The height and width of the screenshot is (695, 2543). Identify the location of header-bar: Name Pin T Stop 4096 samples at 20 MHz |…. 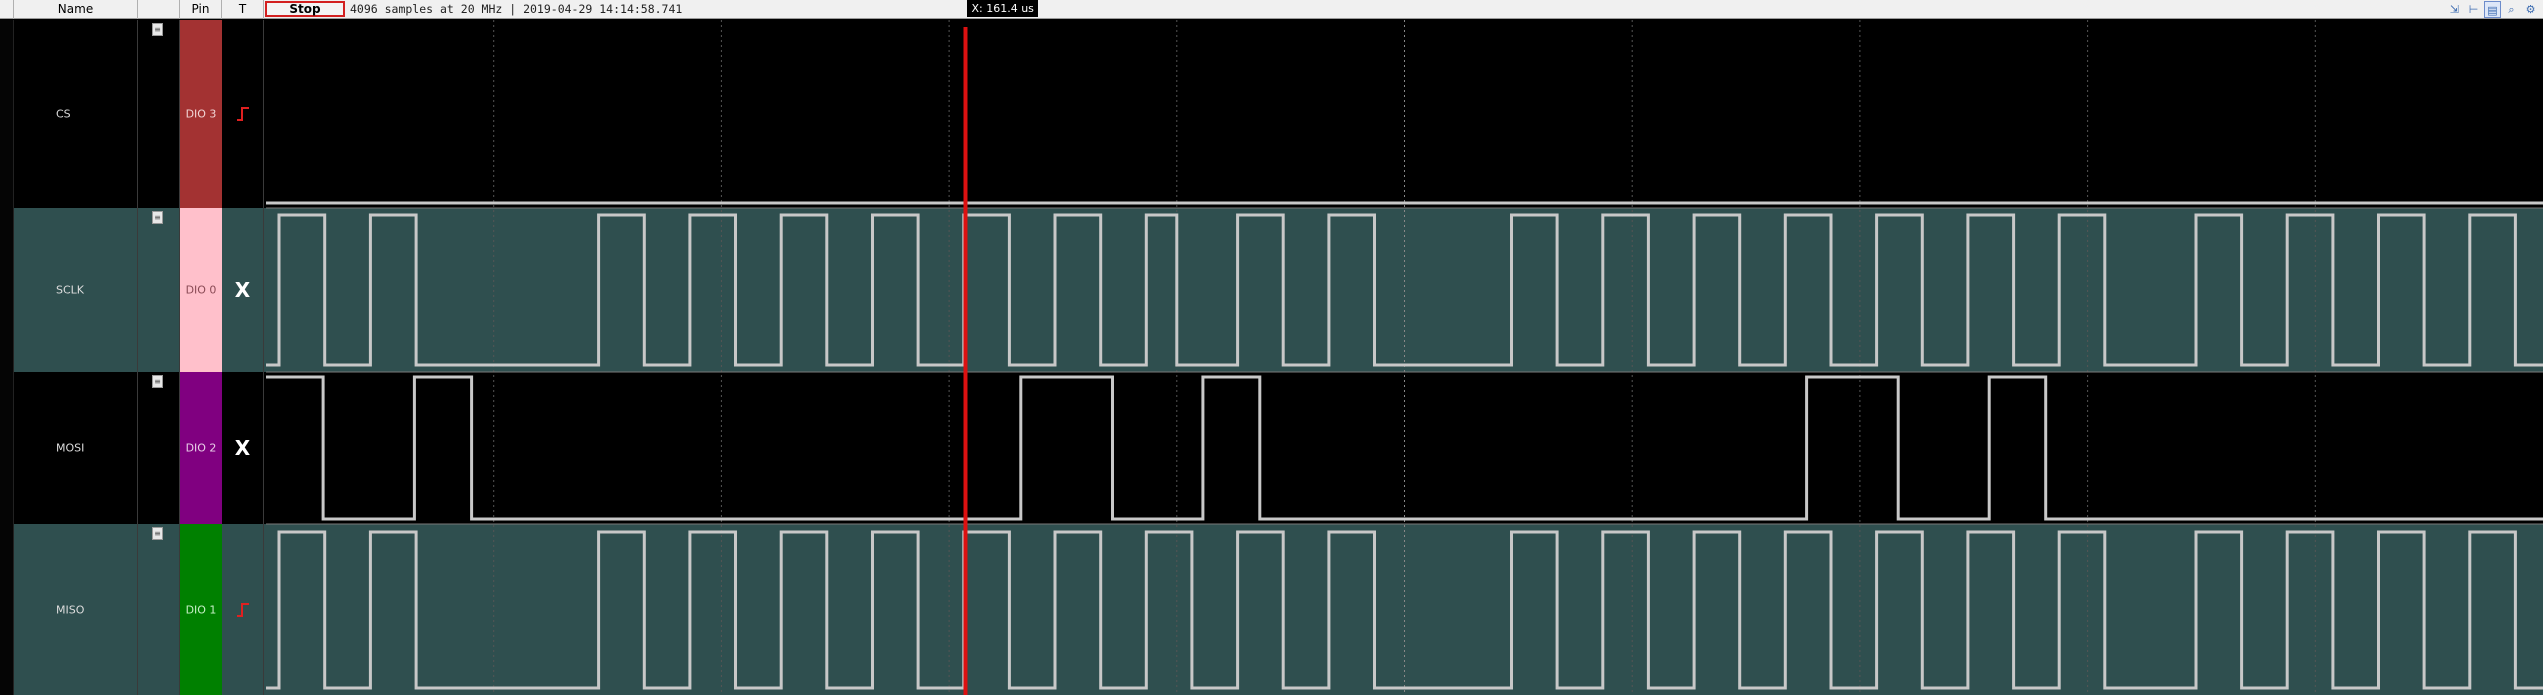
(1271, 9).